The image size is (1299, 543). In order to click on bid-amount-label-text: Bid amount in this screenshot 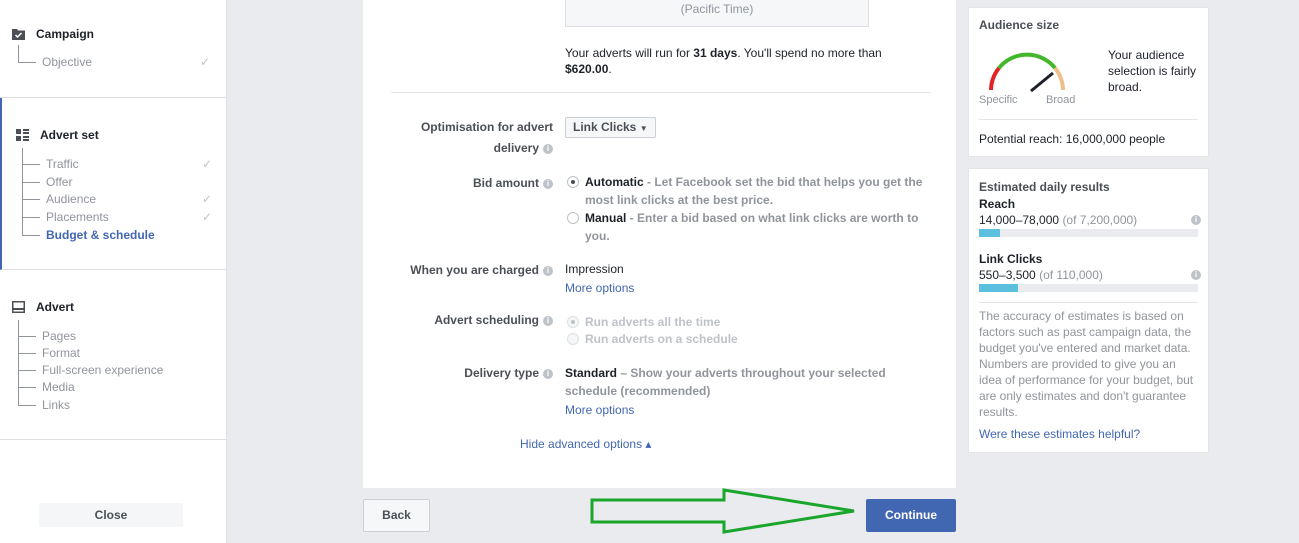, I will do `click(506, 183)`.